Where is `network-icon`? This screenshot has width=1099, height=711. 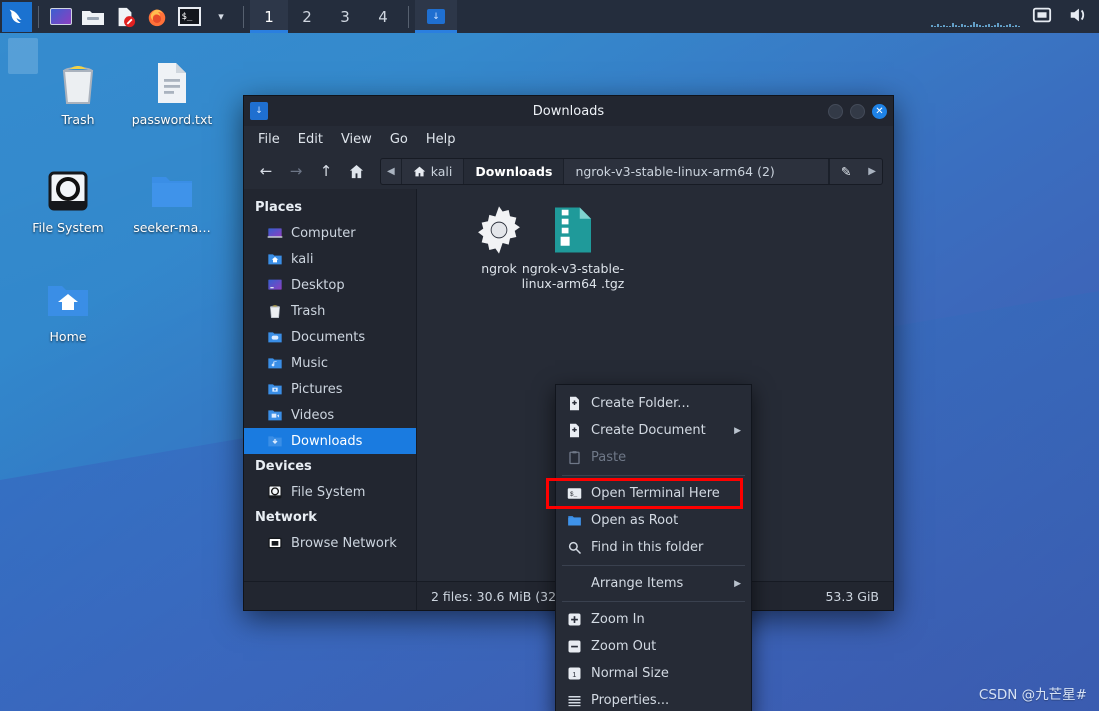 network-icon is located at coordinates (1042, 17).